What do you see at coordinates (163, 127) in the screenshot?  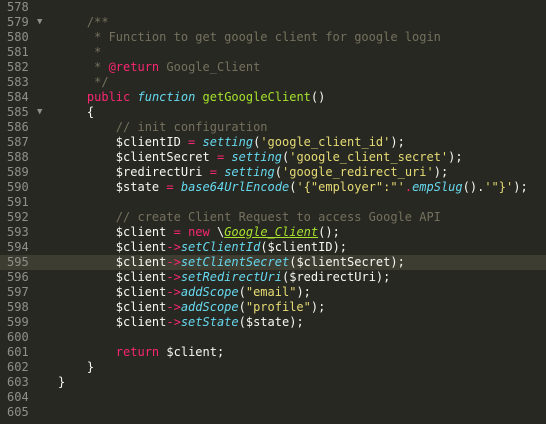 I see `code-text: // init configuration` at bounding box center [163, 127].